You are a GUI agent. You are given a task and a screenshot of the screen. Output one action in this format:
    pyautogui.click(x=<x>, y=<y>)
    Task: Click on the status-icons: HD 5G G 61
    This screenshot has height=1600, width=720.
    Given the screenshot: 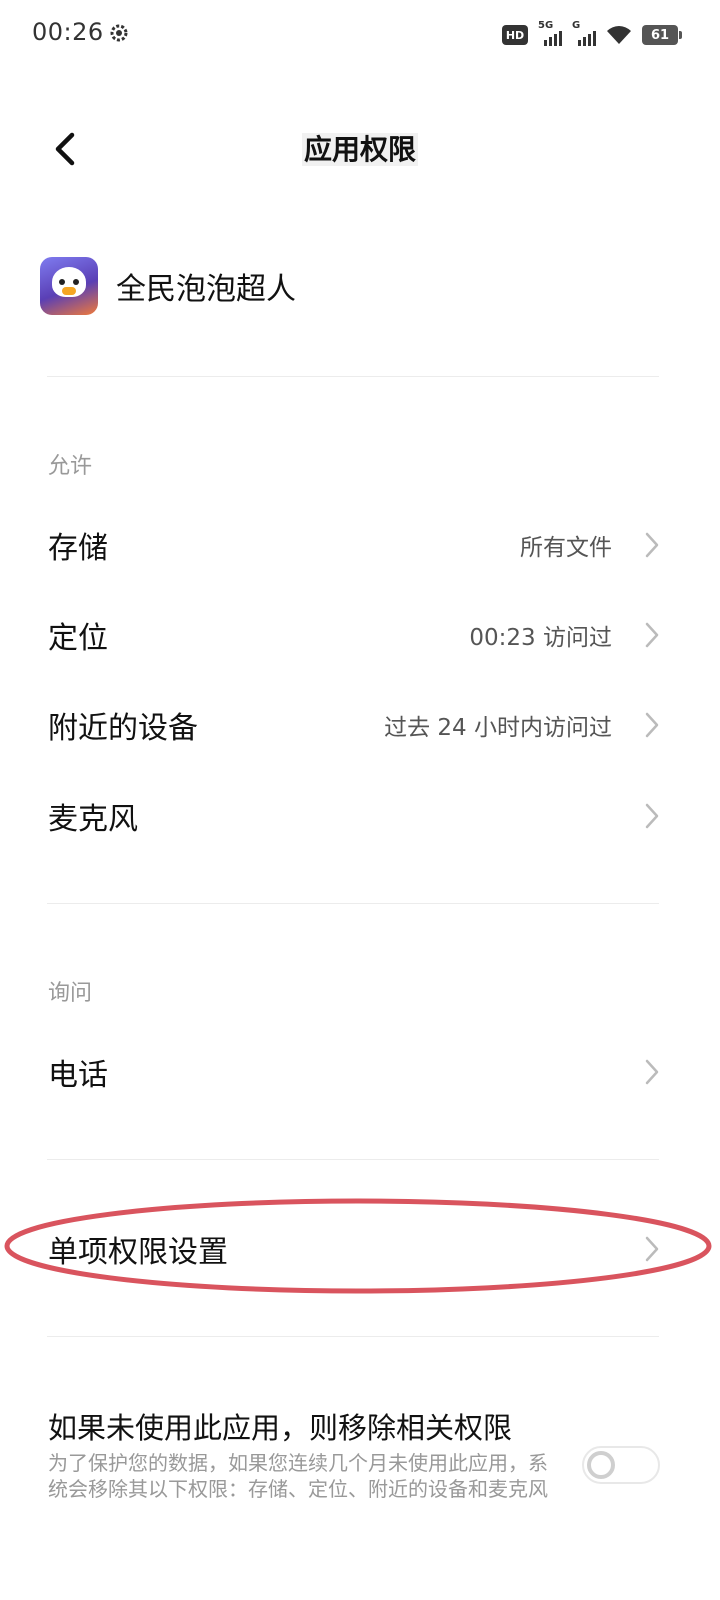 What is the action you would take?
    pyautogui.click(x=592, y=35)
    